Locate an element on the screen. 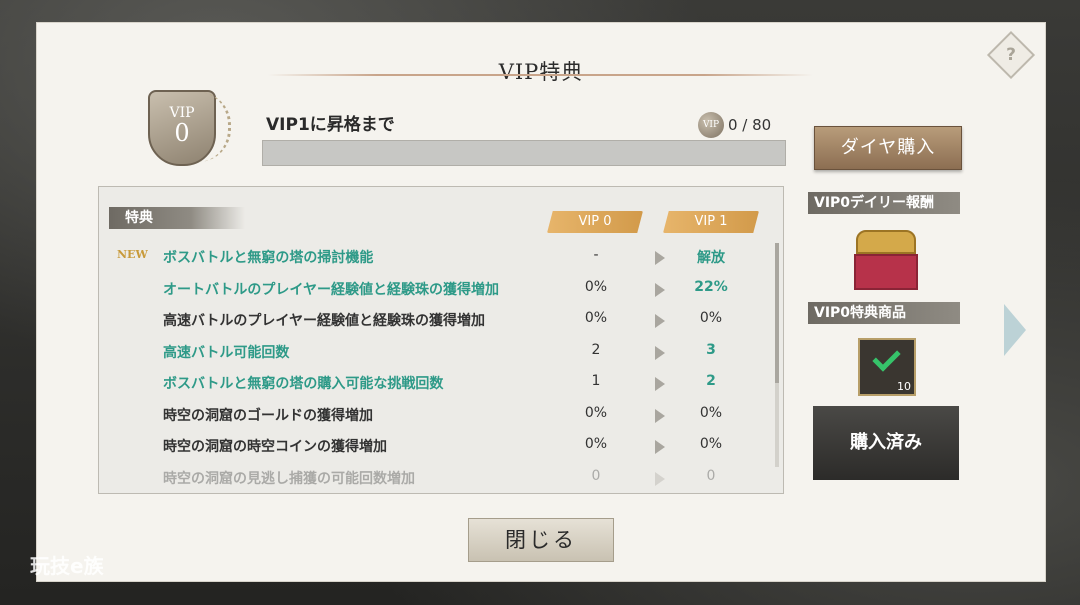 The width and height of the screenshot is (1080, 605). benefit-name: ボスバトルと無窮の塔の掃討機能 is located at coordinates (268, 258).